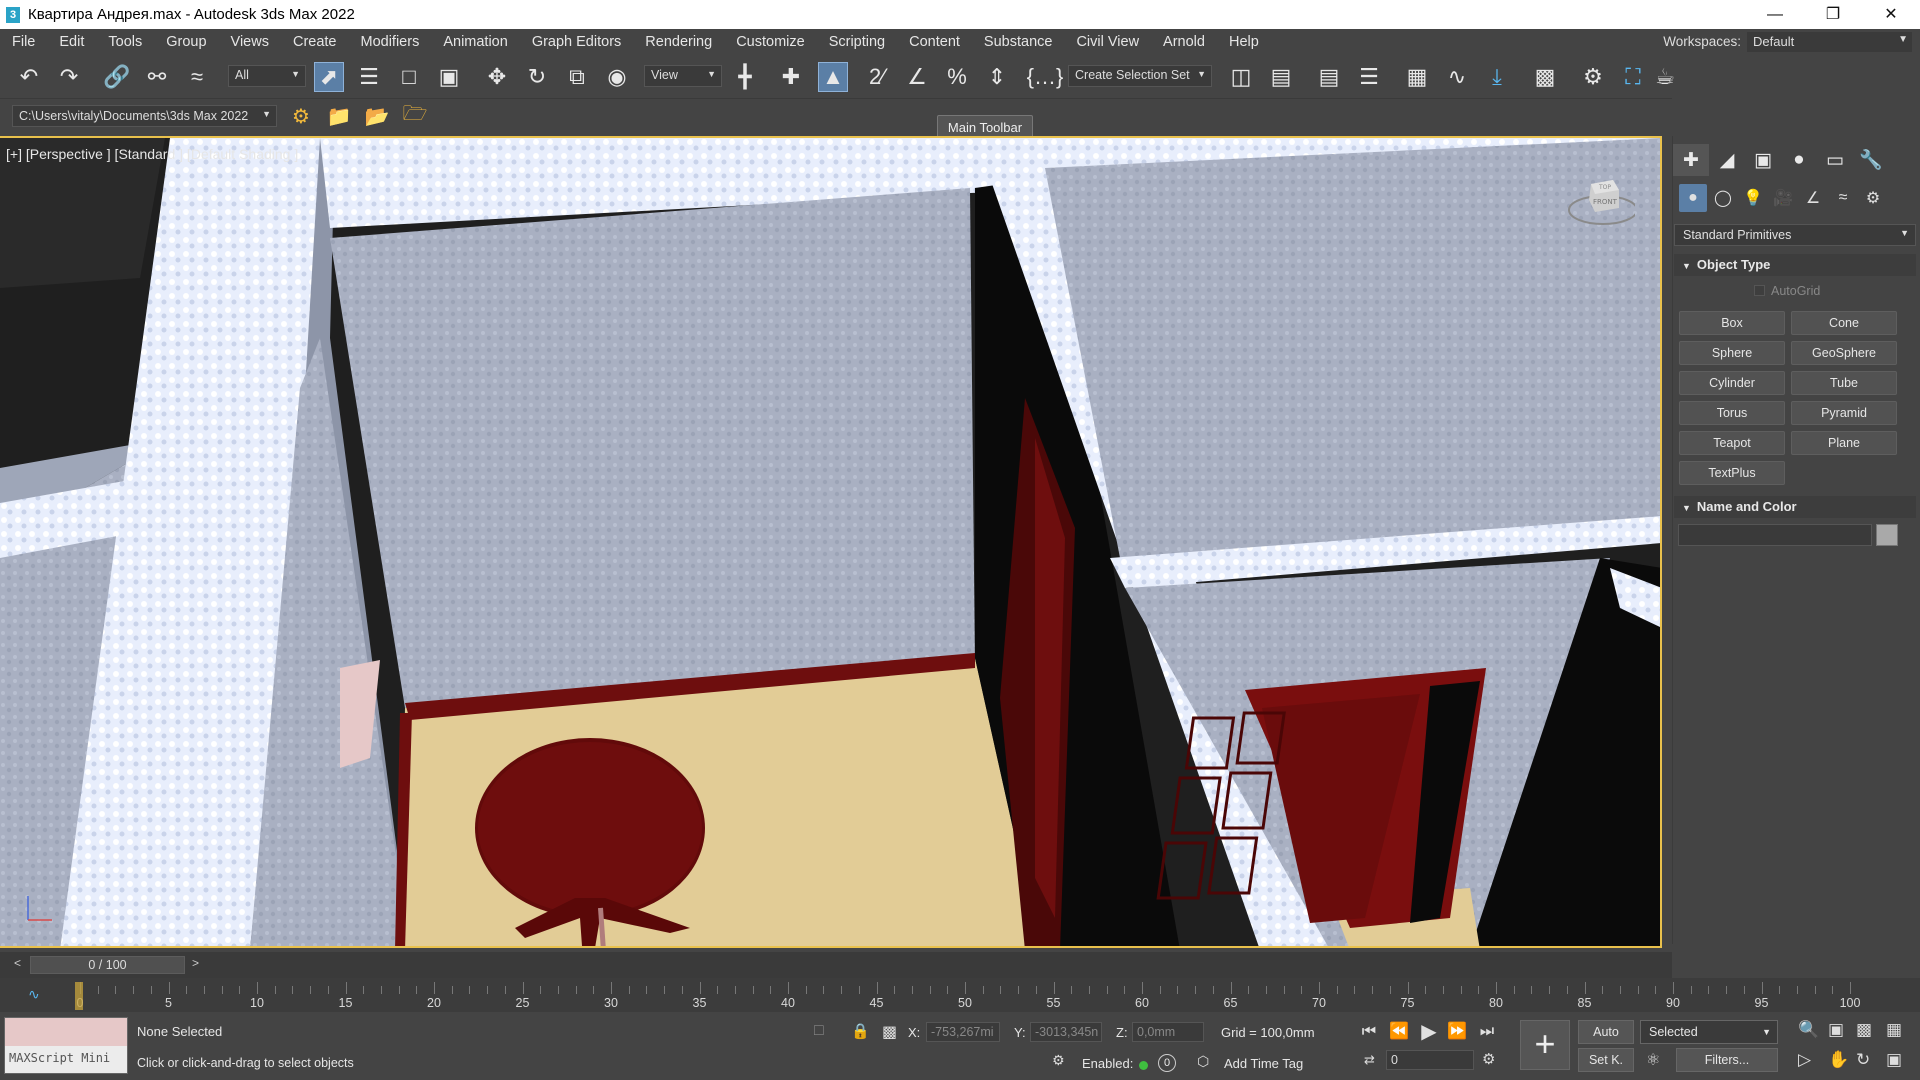 This screenshot has width=1920, height=1080. What do you see at coordinates (1369, 1060) in the screenshot?
I see `key-mode-icon: ⇄` at bounding box center [1369, 1060].